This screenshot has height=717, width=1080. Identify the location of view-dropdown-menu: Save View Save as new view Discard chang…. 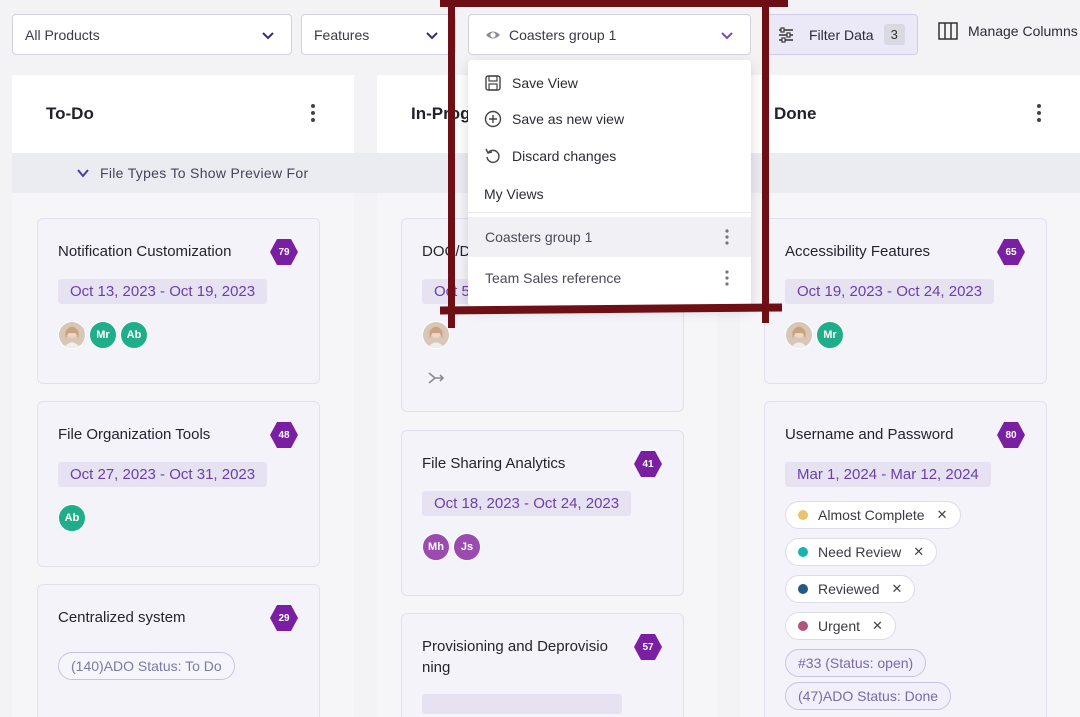
(609, 183).